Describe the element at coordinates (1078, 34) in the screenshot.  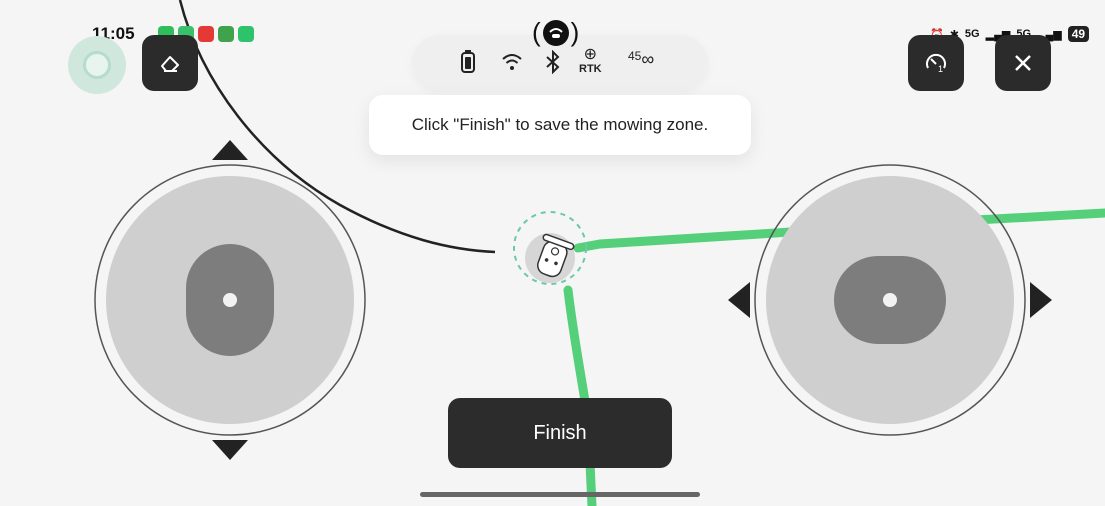
I see `battery-level: 49` at that location.